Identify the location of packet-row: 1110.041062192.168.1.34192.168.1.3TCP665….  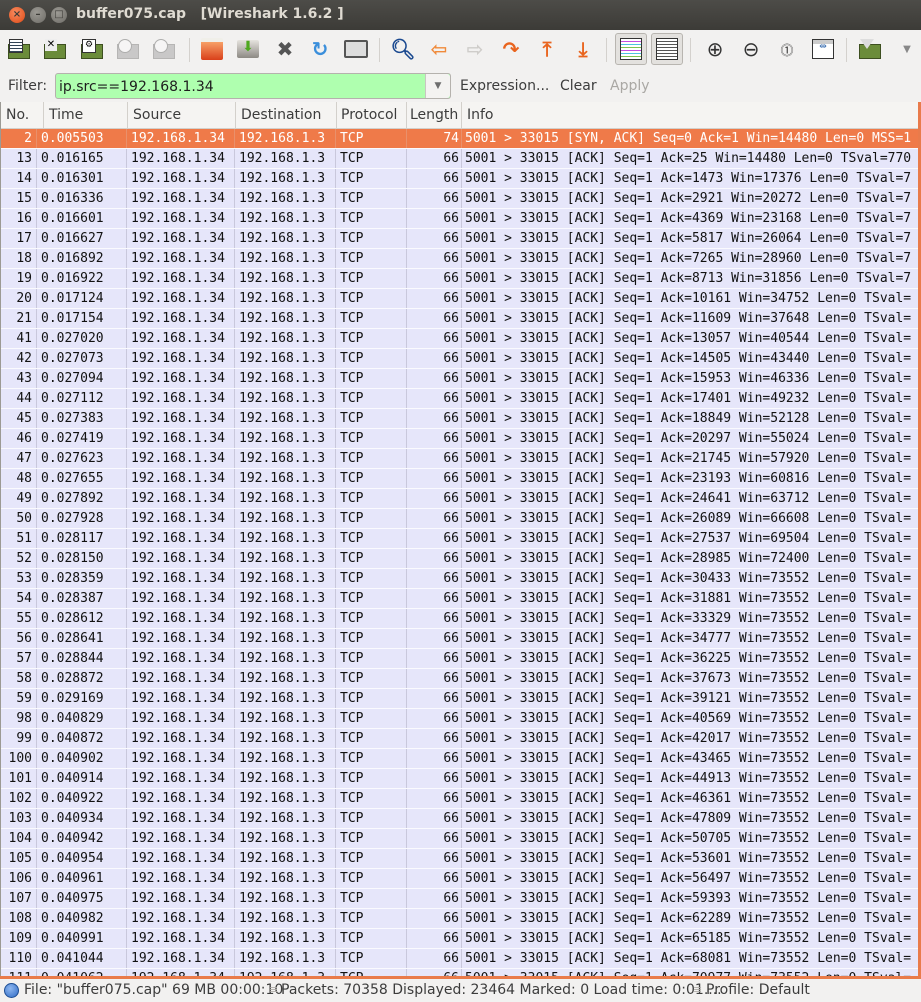
(461, 972).